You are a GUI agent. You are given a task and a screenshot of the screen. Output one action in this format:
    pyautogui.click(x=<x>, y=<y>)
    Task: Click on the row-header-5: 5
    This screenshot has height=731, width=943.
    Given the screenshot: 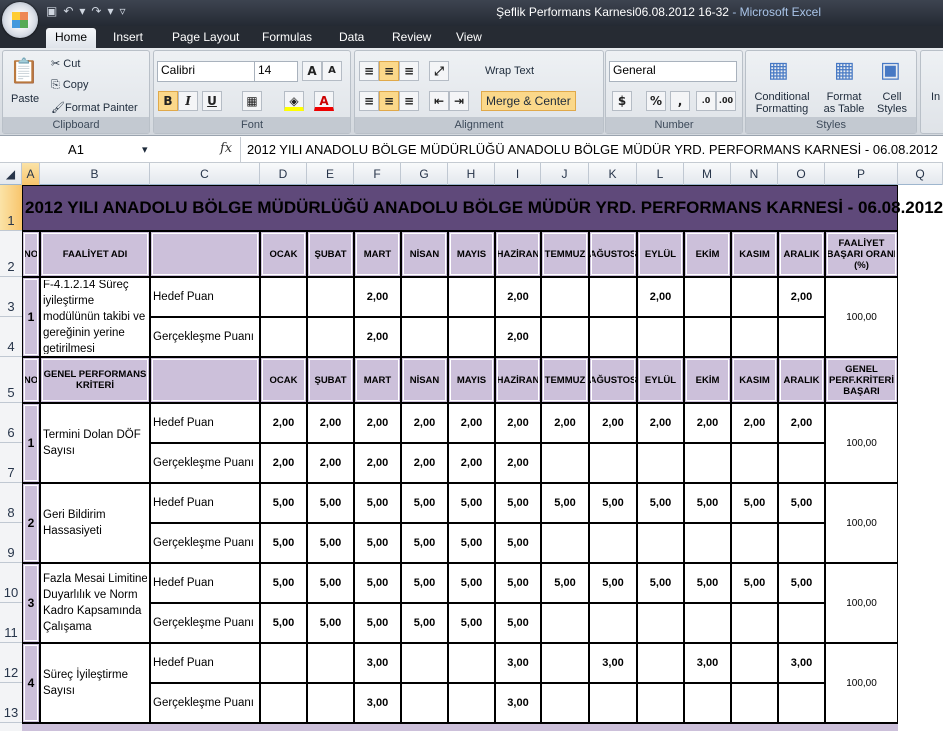 What is the action you would take?
    pyautogui.click(x=11, y=380)
    